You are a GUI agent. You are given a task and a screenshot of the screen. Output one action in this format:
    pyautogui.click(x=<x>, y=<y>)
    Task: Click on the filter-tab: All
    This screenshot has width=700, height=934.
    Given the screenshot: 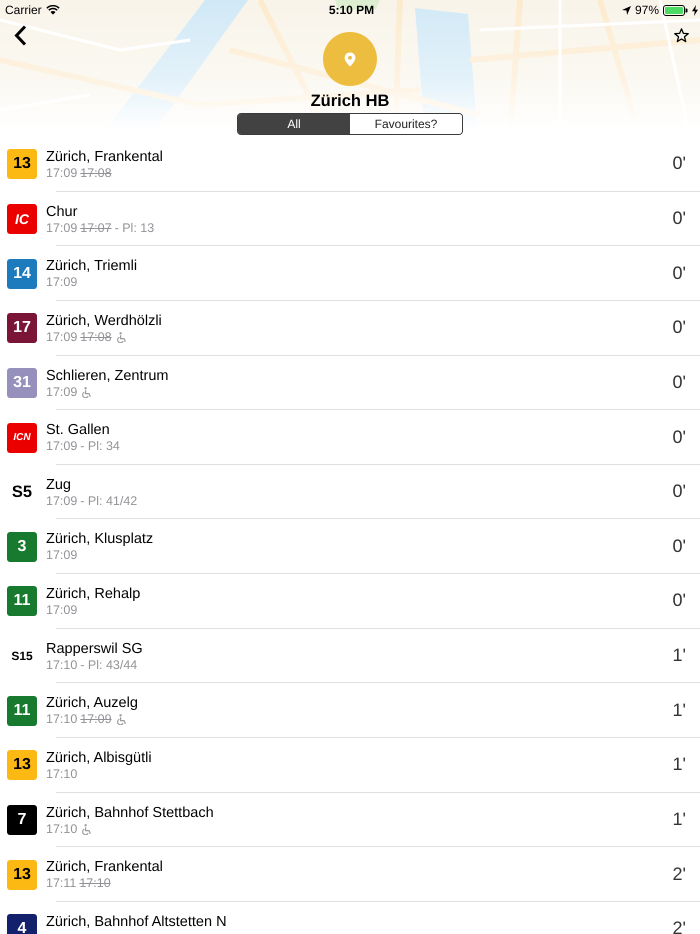 What is the action you would take?
    pyautogui.click(x=294, y=124)
    